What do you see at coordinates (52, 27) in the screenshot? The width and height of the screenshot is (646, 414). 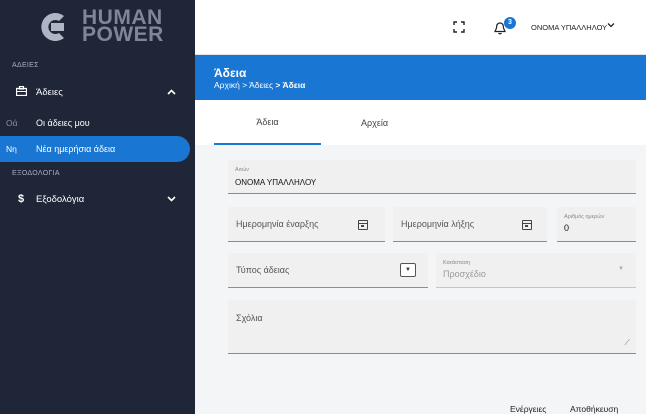 I see `logo-mark-icon` at bounding box center [52, 27].